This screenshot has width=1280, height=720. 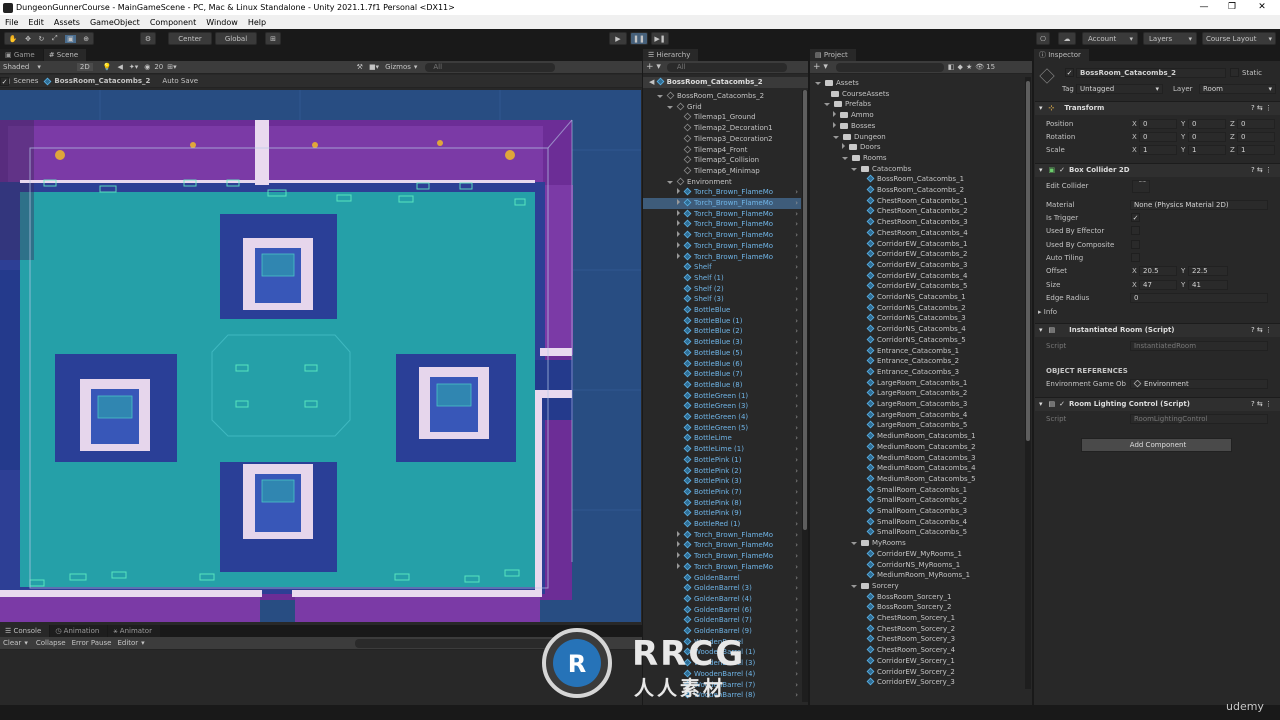 I want to click on rotate-tool-icon: ↻, so click(x=42, y=39).